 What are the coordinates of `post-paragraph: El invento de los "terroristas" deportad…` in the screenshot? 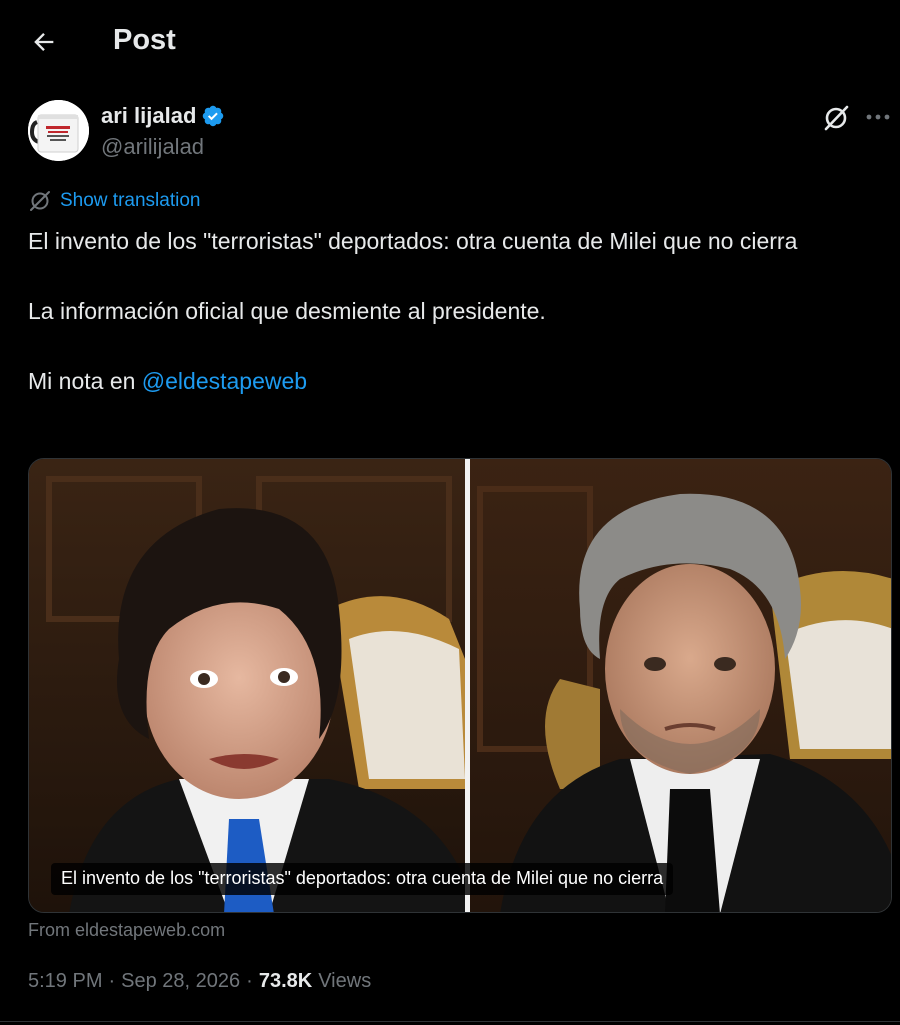 It's located at (413, 241).